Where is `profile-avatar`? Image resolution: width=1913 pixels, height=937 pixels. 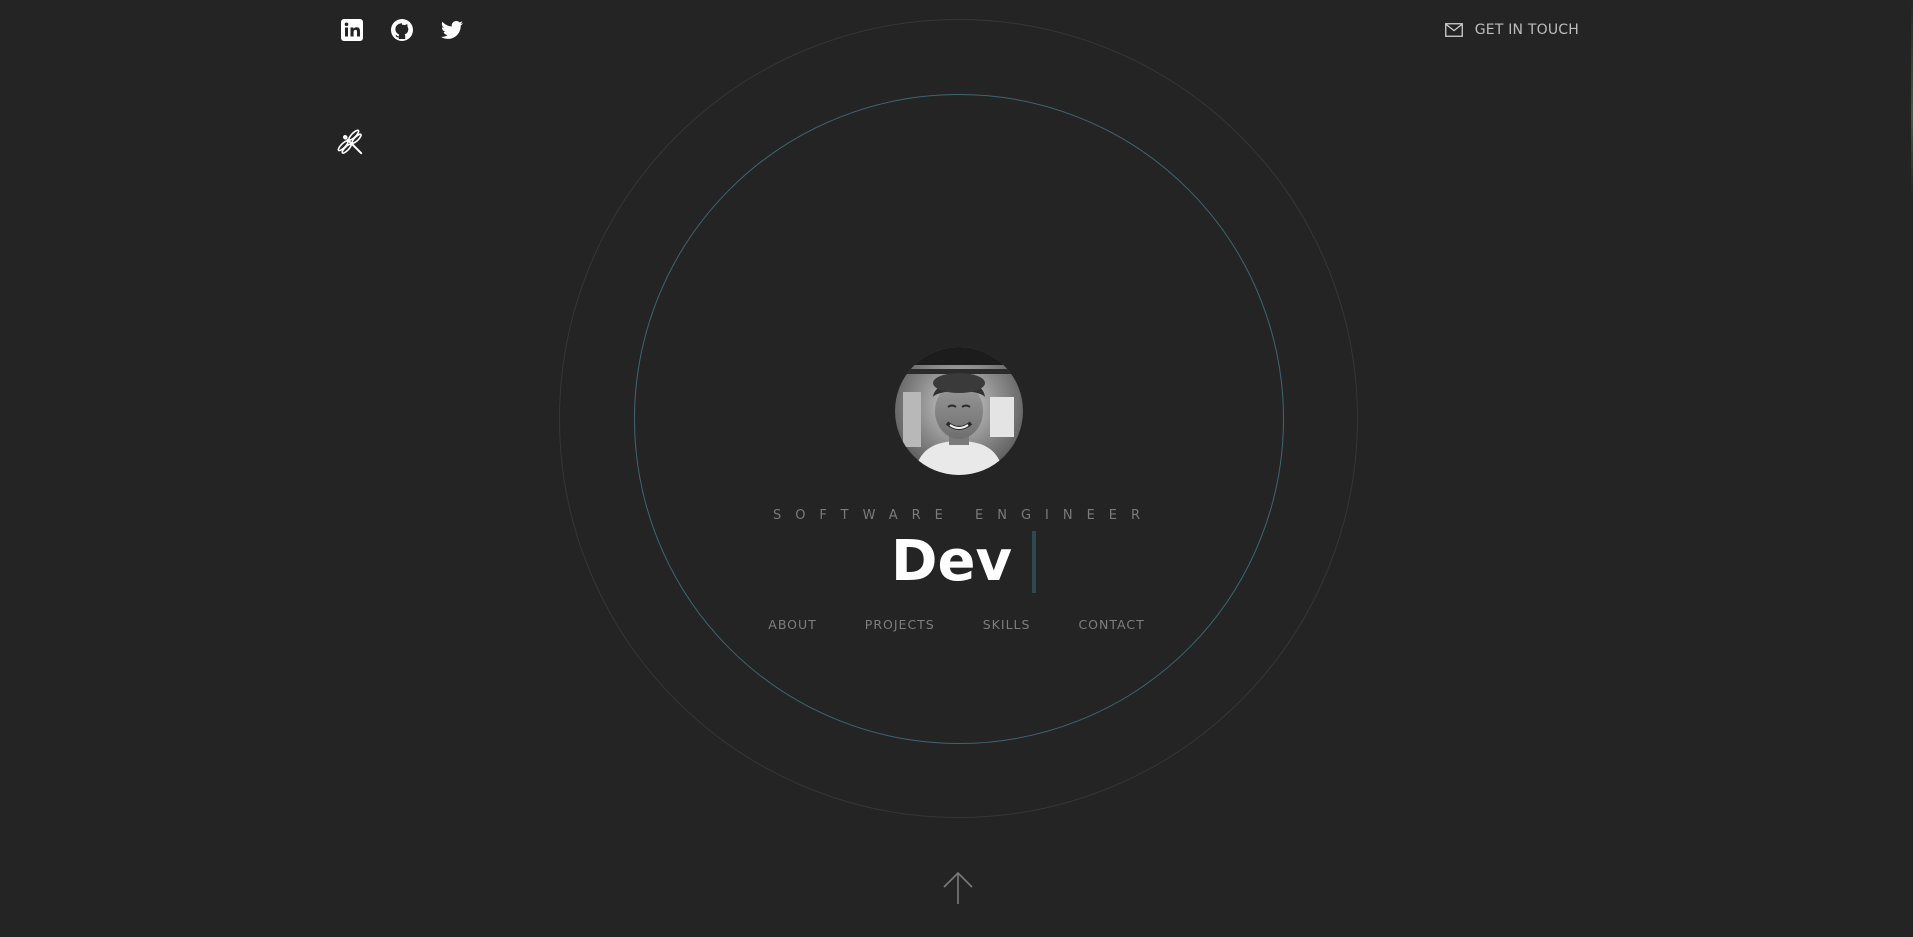
profile-avatar is located at coordinates (959, 411).